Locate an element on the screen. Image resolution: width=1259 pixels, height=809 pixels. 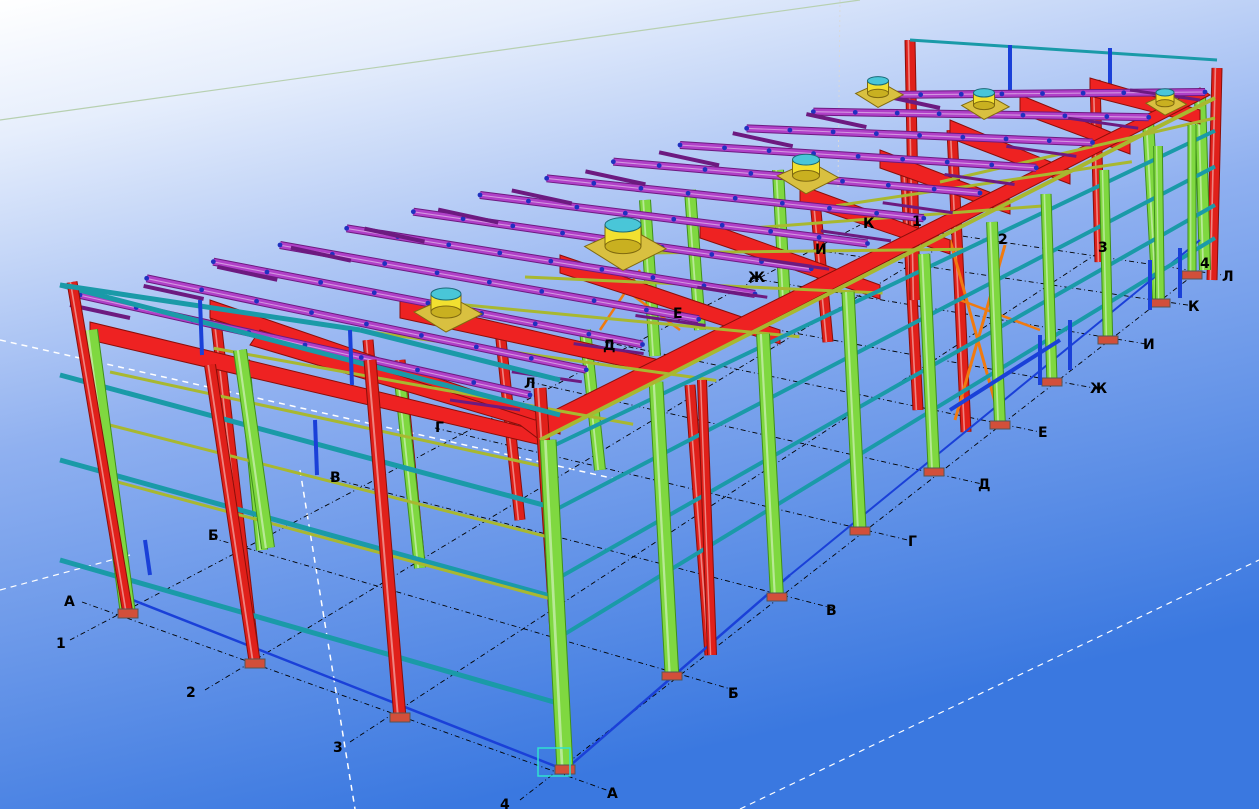
axis-letter-left-Б: Б is located at coordinates (213, 536).